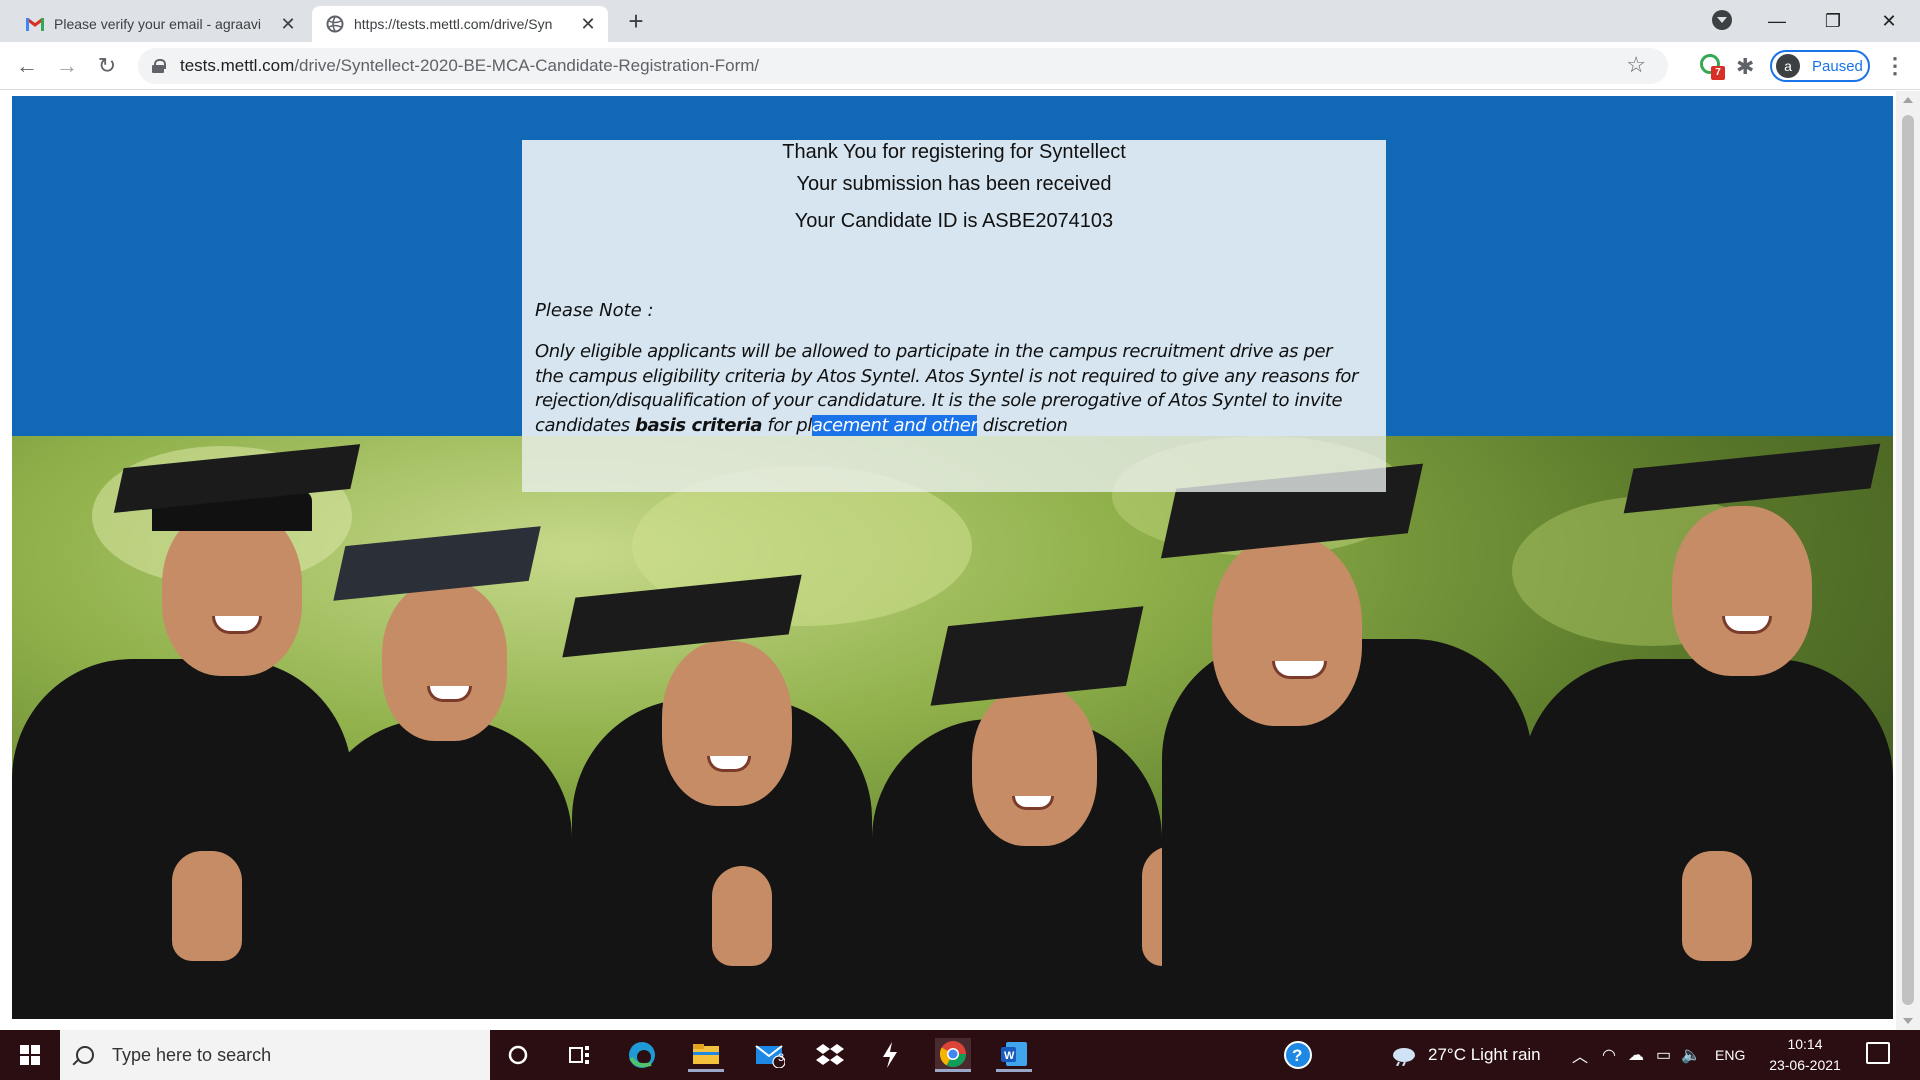  What do you see at coordinates (580, 1055) in the screenshot?
I see `task-view-icon` at bounding box center [580, 1055].